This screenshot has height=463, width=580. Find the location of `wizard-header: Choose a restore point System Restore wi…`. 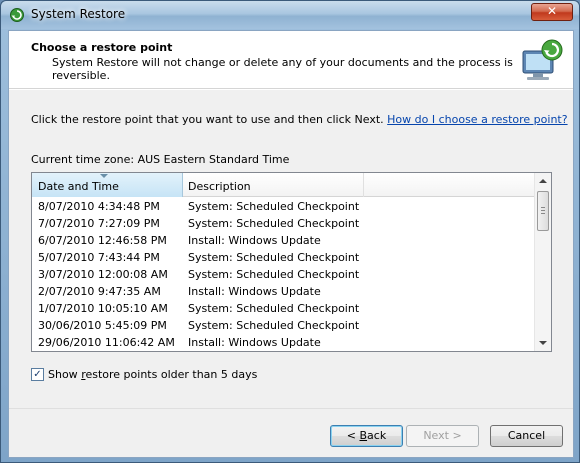

wizard-header: Choose a restore point System Restore wi… is located at coordinates (291, 60).